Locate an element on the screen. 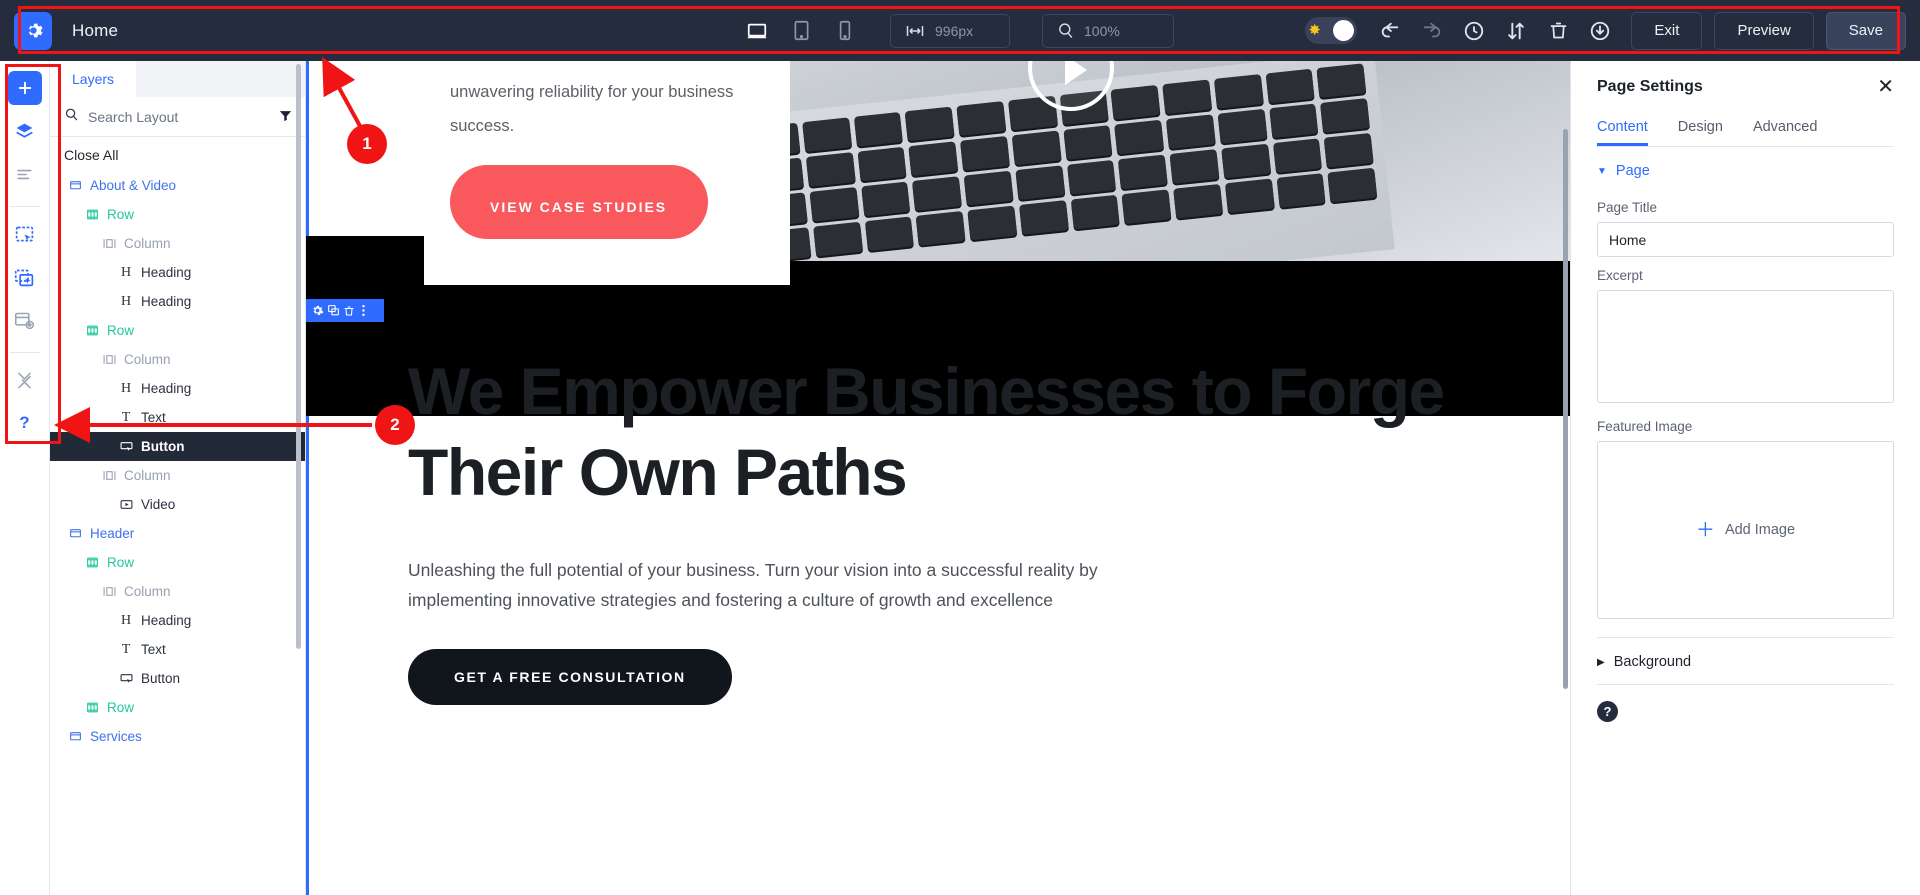 The image size is (1920, 895). column-icon is located at coordinates (109, 591).